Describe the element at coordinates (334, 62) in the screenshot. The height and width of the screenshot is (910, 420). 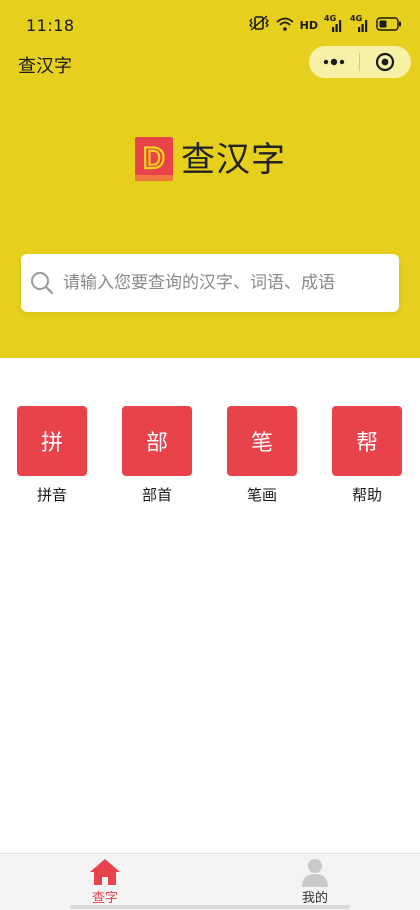
I see `more-dots-icon` at that location.